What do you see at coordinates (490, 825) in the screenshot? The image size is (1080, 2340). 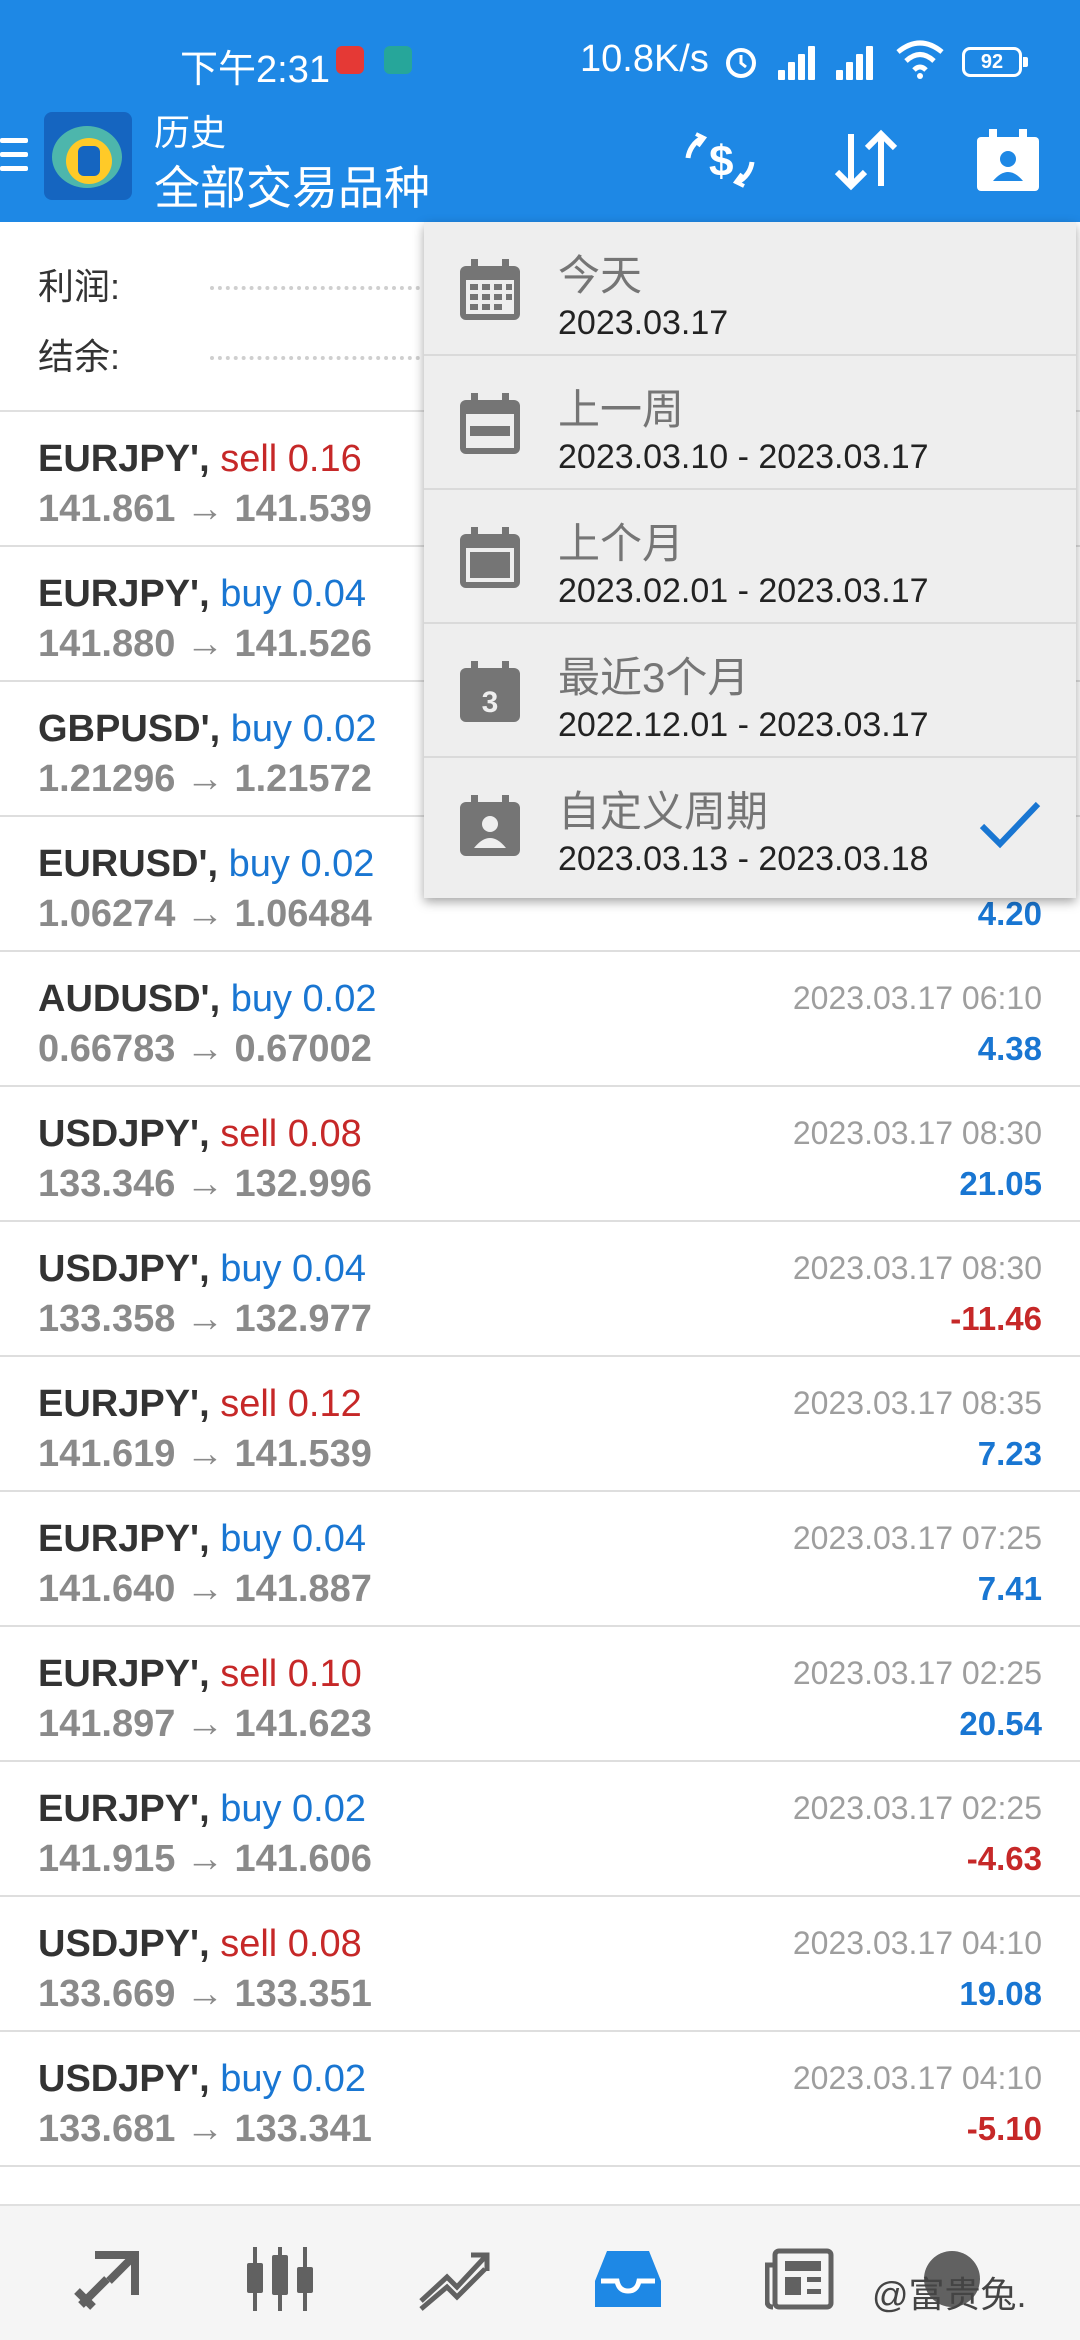 I see `calendar-custom-icon` at bounding box center [490, 825].